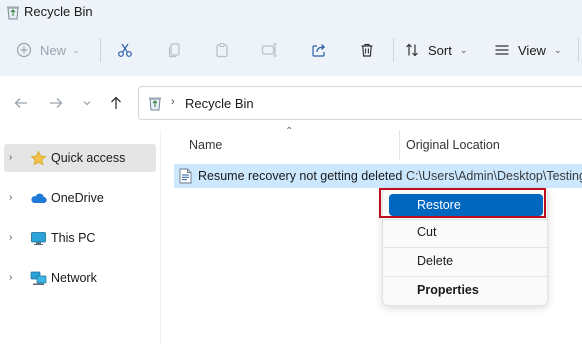 The image size is (582, 344). Describe the element at coordinates (371, 144) in the screenshot. I see `column-header-row: ⌃ Name Original Location` at that location.